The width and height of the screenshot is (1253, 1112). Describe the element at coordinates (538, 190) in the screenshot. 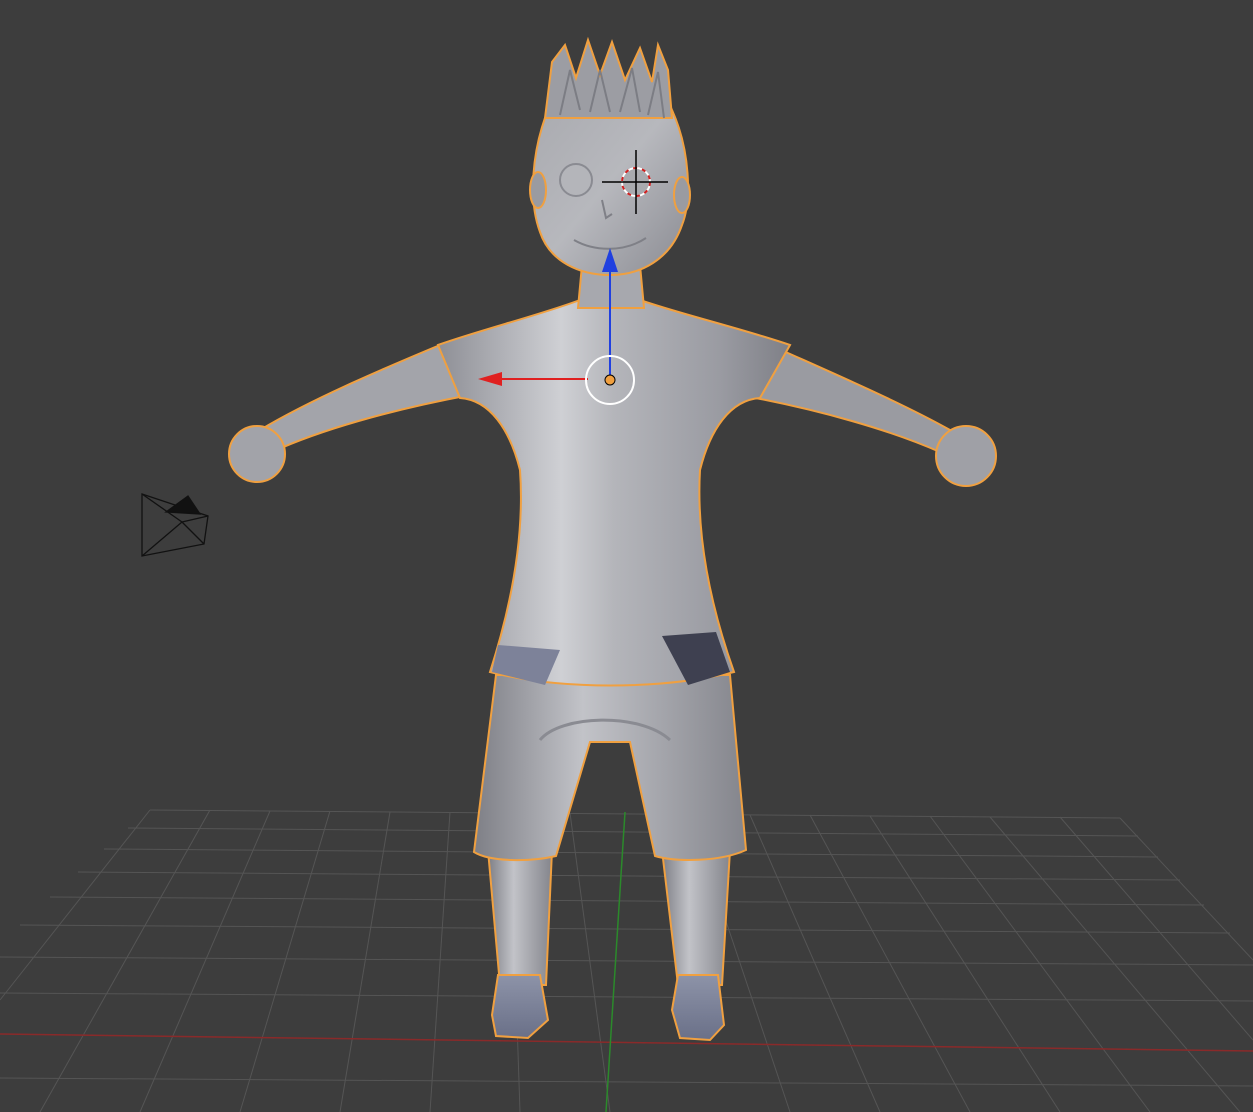

I see `left-ear` at that location.